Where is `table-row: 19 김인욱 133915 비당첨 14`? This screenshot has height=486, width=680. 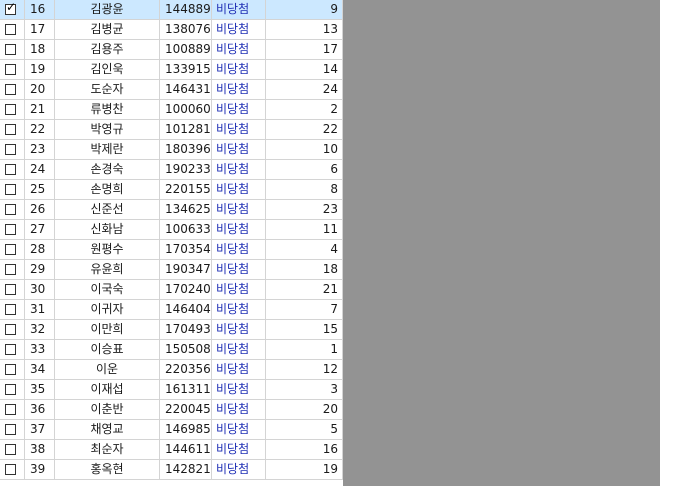
table-row: 19 김인욱 133915 비당첨 14 is located at coordinates (171, 70).